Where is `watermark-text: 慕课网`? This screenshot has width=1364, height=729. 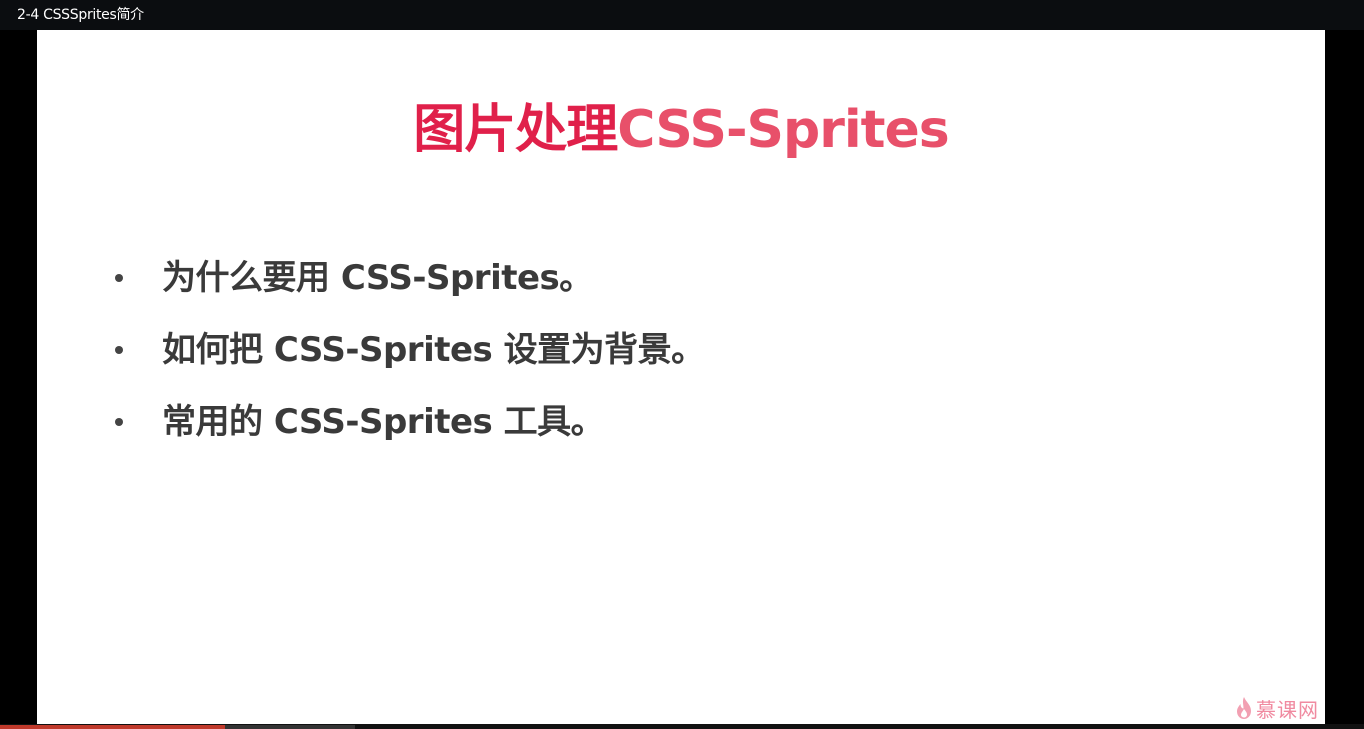 watermark-text: 慕课网 is located at coordinates (1287, 709).